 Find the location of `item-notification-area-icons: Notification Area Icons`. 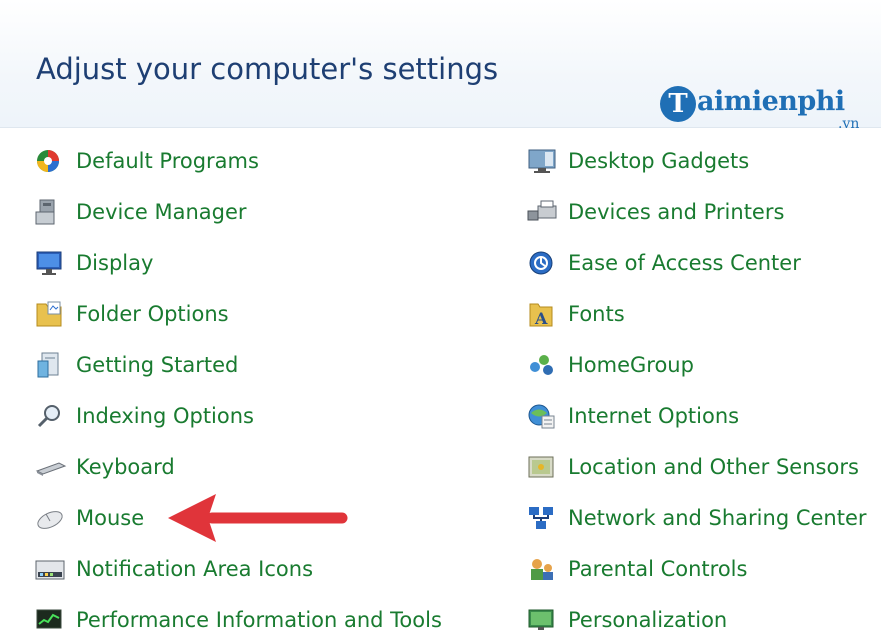

item-notification-area-icons: Notification Area Icons is located at coordinates (173, 569).